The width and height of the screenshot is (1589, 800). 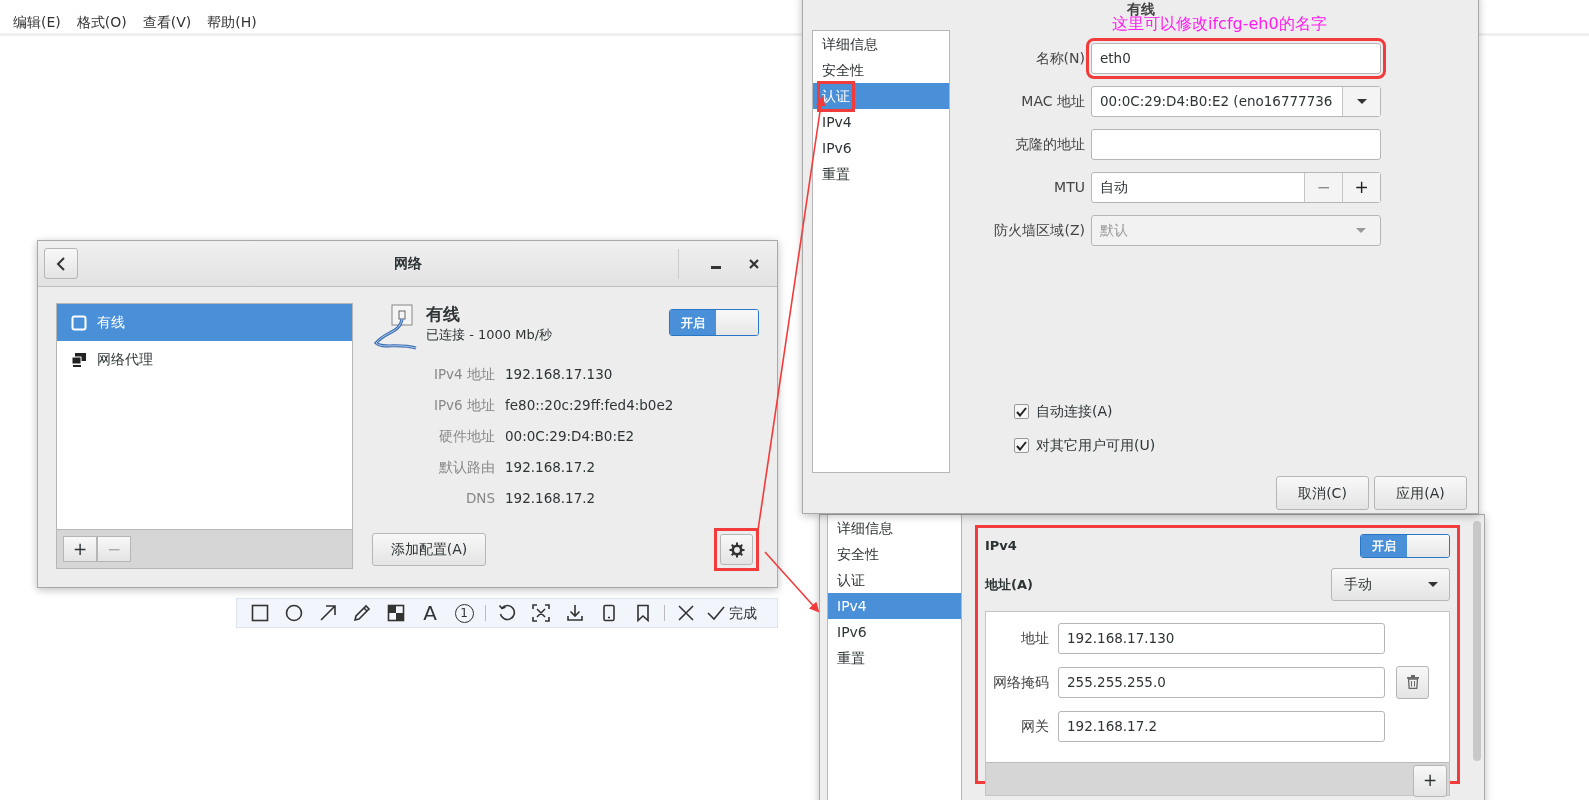 What do you see at coordinates (732, 613) in the screenshot?
I see `done-button: 完成` at bounding box center [732, 613].